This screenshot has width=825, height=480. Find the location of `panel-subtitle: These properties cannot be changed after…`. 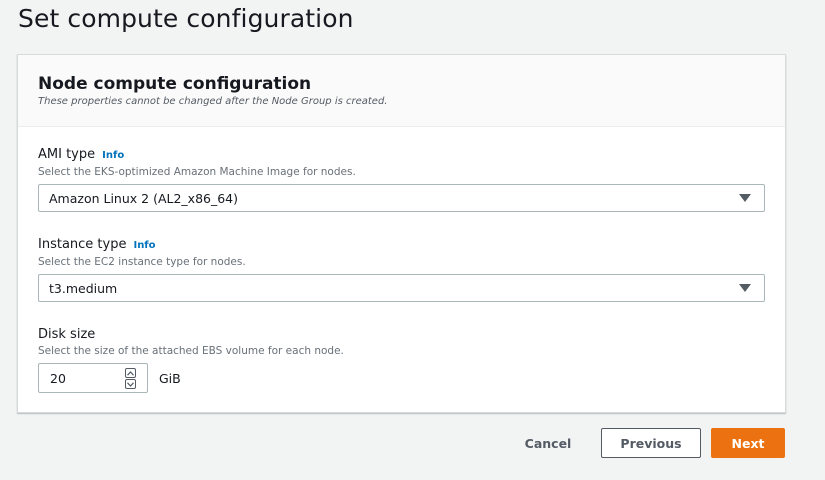

panel-subtitle: These properties cannot be changed after… is located at coordinates (213, 101).